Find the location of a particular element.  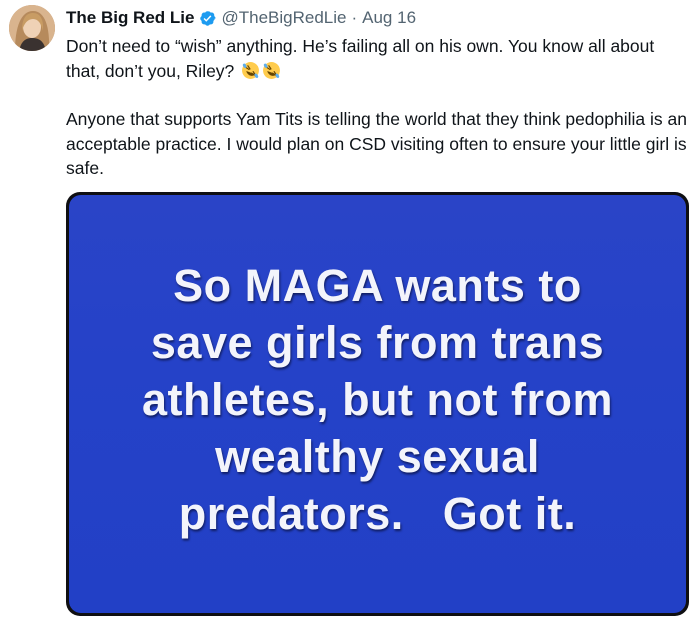

author-handle: @TheBigRedLie is located at coordinates (283, 18).